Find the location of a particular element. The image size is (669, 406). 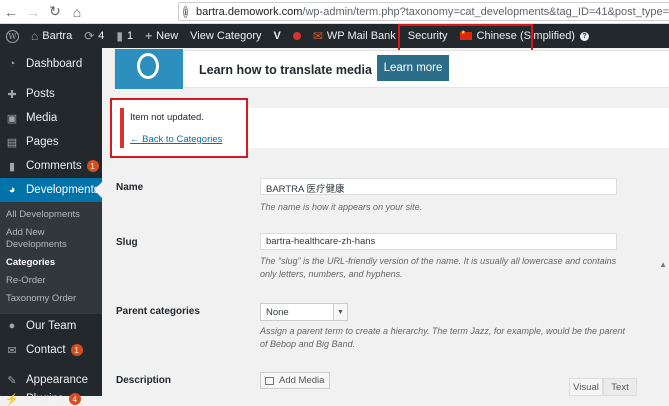

comments-badge: 1 is located at coordinates (92, 166).